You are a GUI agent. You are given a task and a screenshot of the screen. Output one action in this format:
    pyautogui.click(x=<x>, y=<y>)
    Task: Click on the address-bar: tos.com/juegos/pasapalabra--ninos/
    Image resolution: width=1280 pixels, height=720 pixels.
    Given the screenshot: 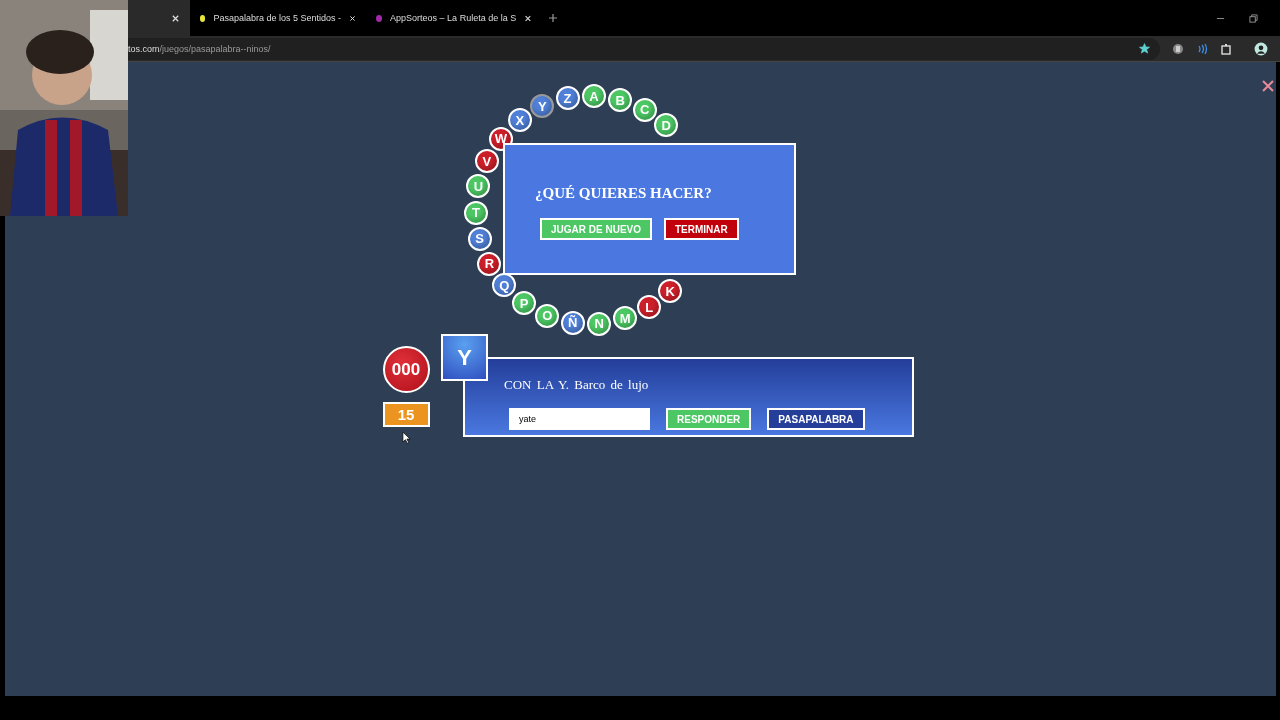 What is the action you would take?
    pyautogui.click(x=644, y=48)
    